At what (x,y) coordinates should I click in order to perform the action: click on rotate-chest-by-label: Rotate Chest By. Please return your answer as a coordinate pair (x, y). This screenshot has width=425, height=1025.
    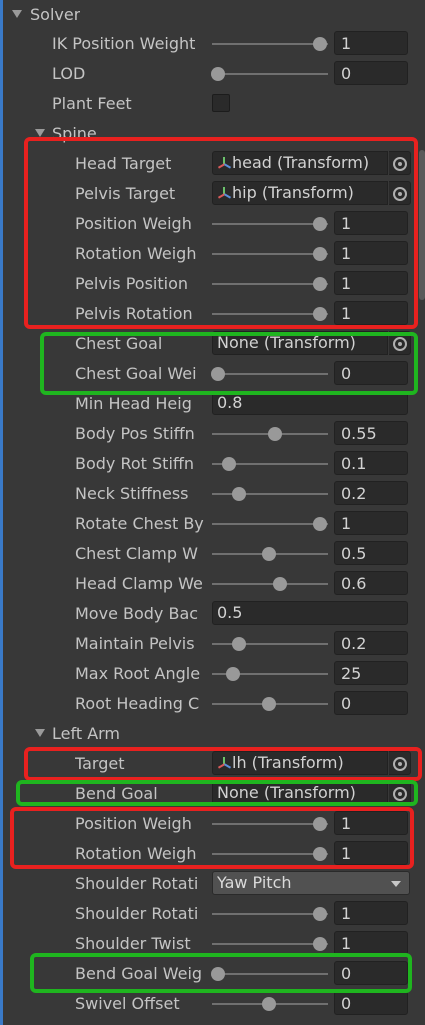
    Looking at the image, I should click on (139, 523).